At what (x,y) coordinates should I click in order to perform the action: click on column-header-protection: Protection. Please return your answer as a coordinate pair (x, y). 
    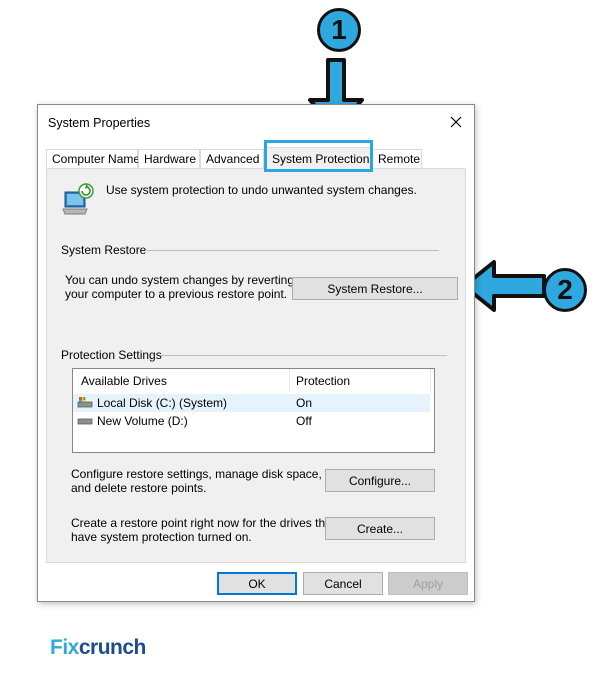
    Looking at the image, I should click on (323, 381).